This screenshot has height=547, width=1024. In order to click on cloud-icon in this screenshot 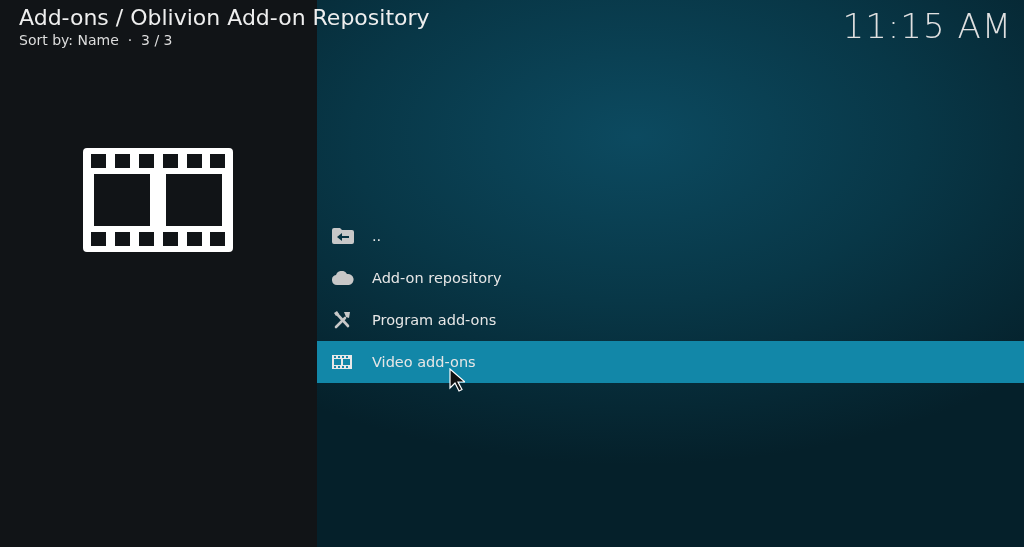, I will do `click(343, 278)`.